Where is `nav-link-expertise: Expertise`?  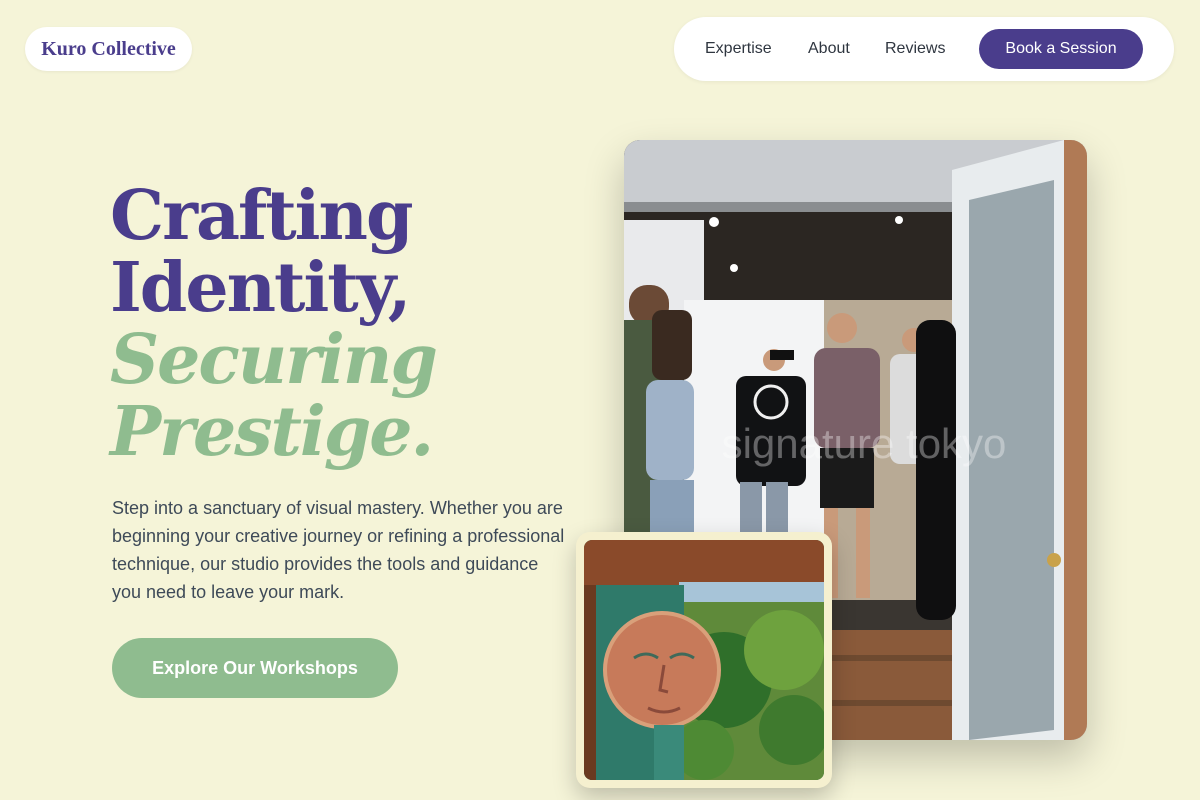
nav-link-expertise: Expertise is located at coordinates (738, 49).